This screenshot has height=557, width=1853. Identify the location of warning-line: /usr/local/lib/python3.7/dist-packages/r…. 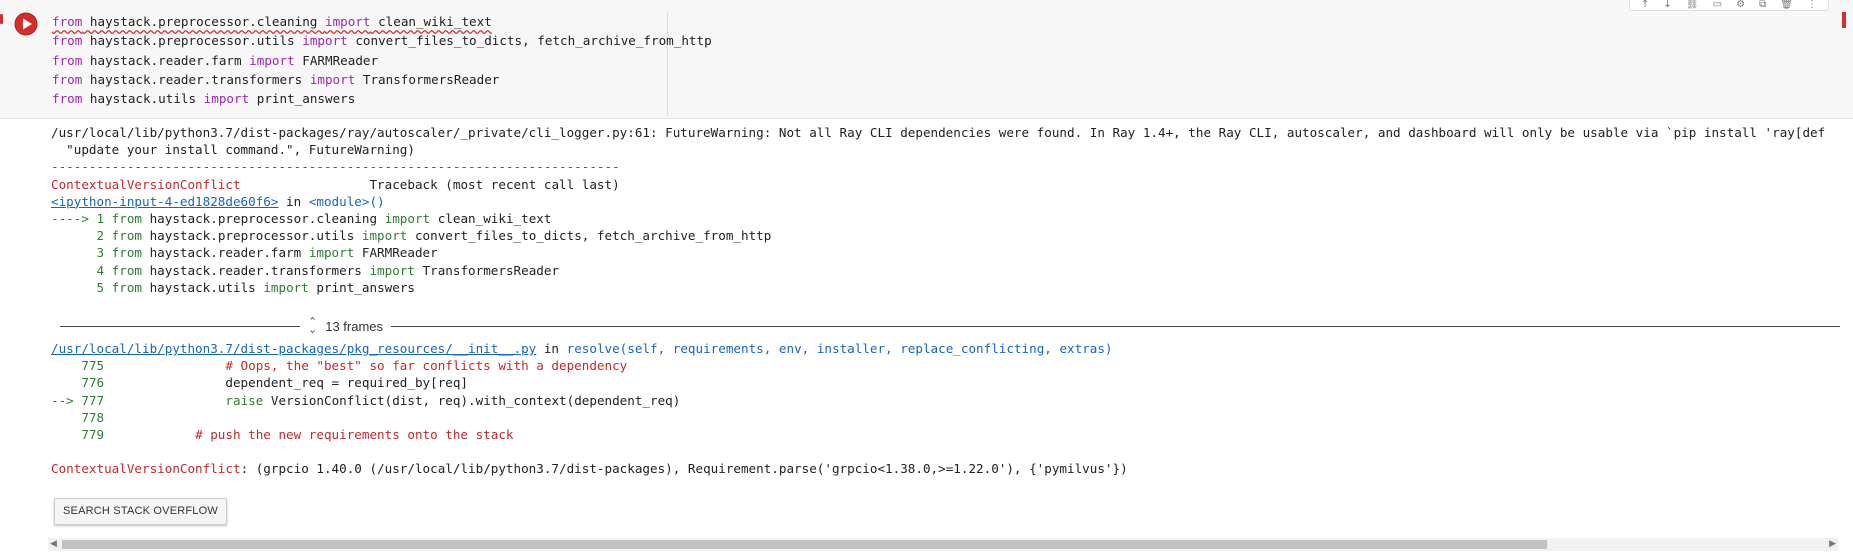
(938, 132).